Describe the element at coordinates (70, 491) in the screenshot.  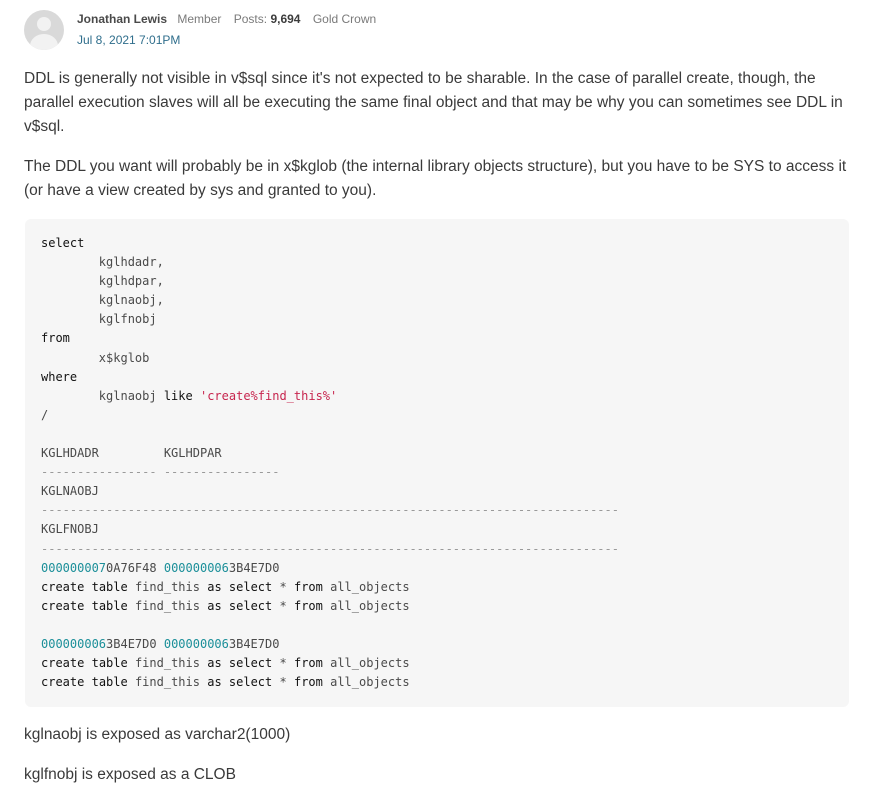
I see `result-header: KGLNAOBJ` at that location.